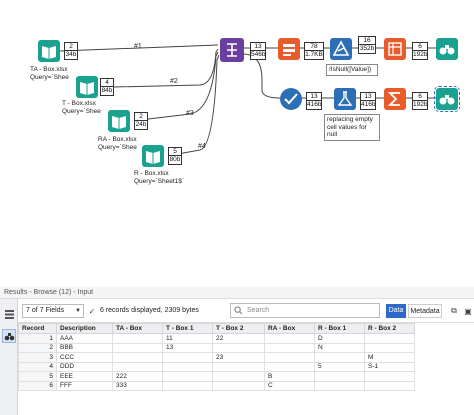 The image size is (474, 415). Describe the element at coordinates (37, 357) in the screenshot. I see `record-number-cell: 3` at that location.